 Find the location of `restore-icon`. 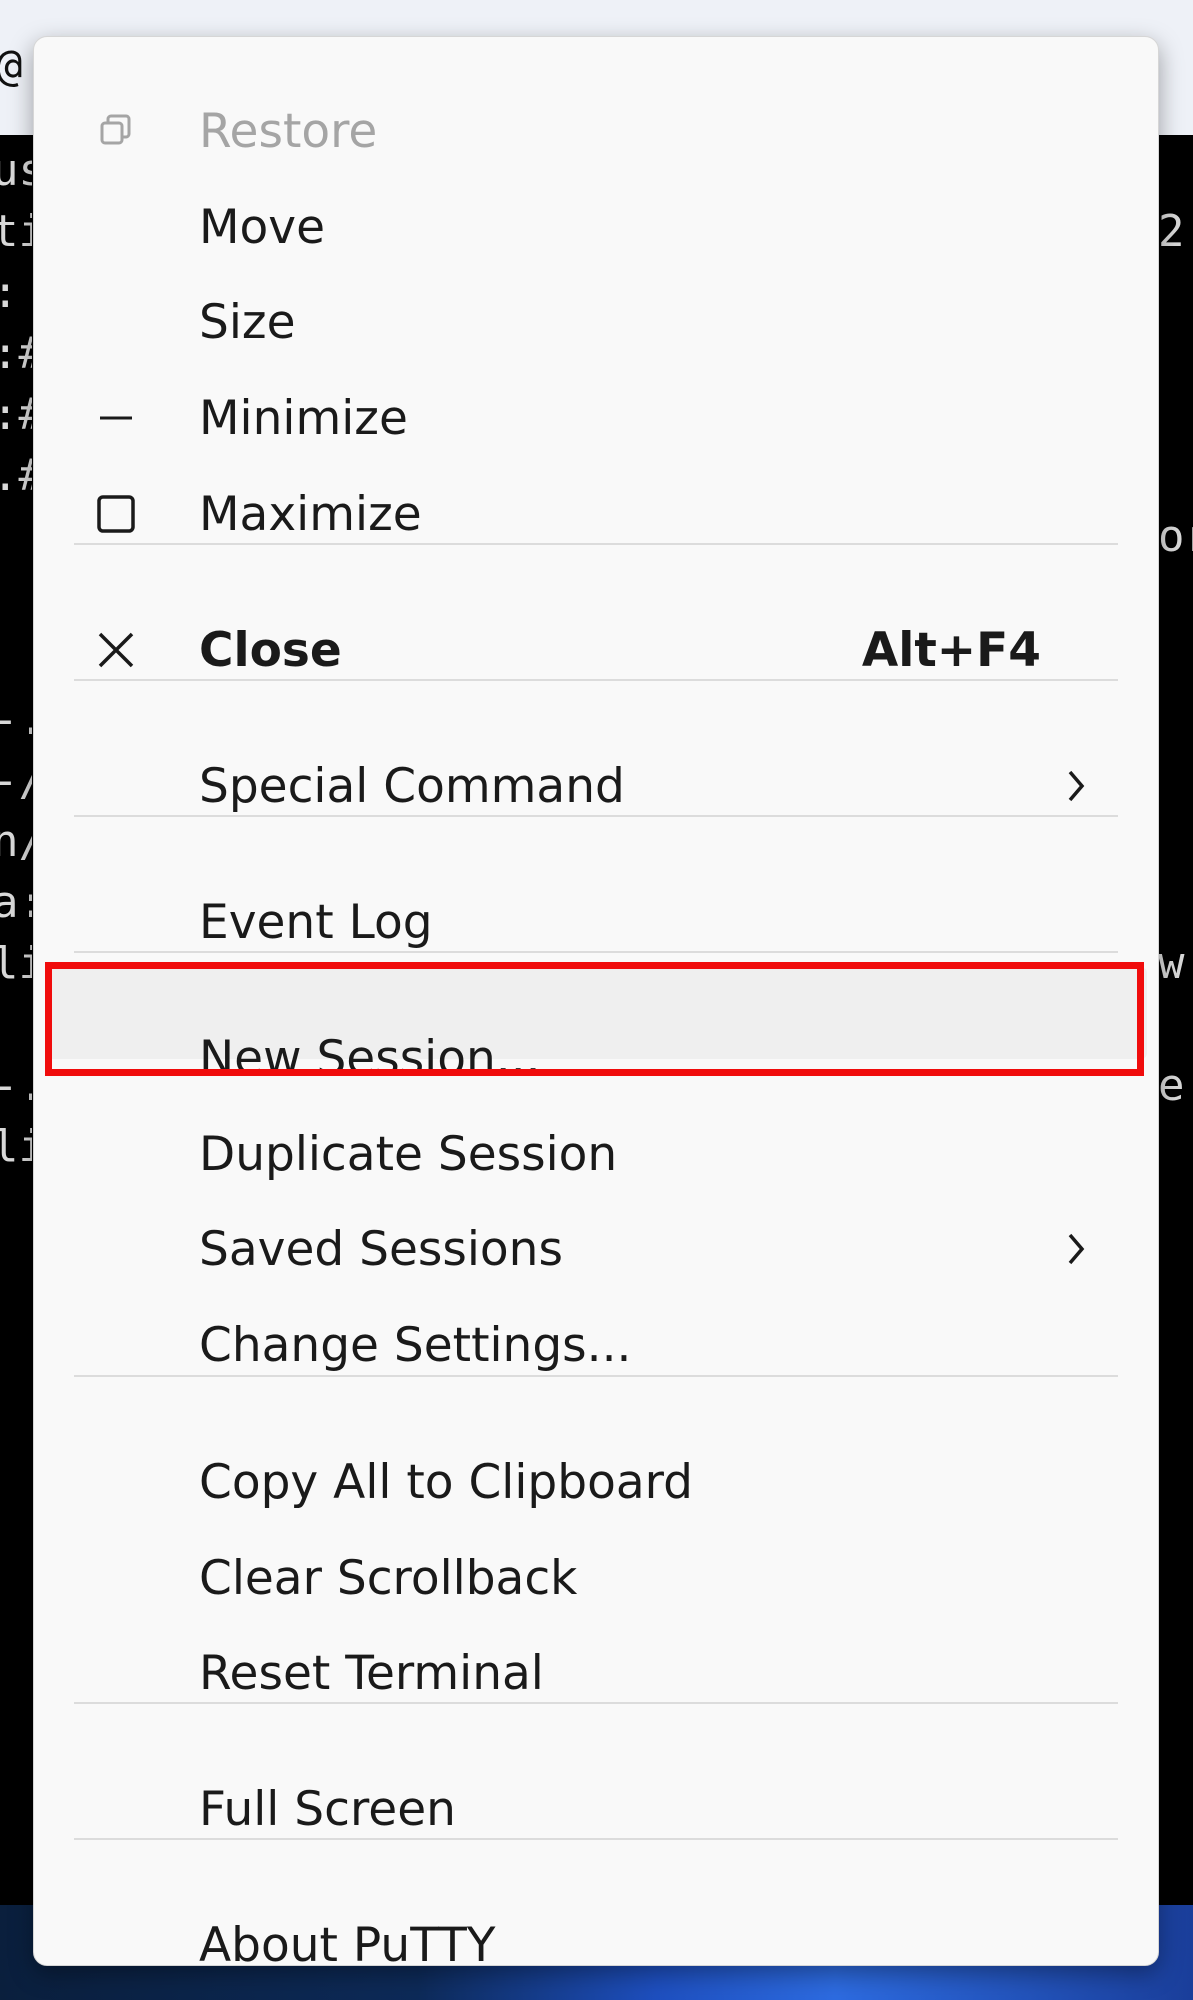

restore-icon is located at coordinates (116, 131).